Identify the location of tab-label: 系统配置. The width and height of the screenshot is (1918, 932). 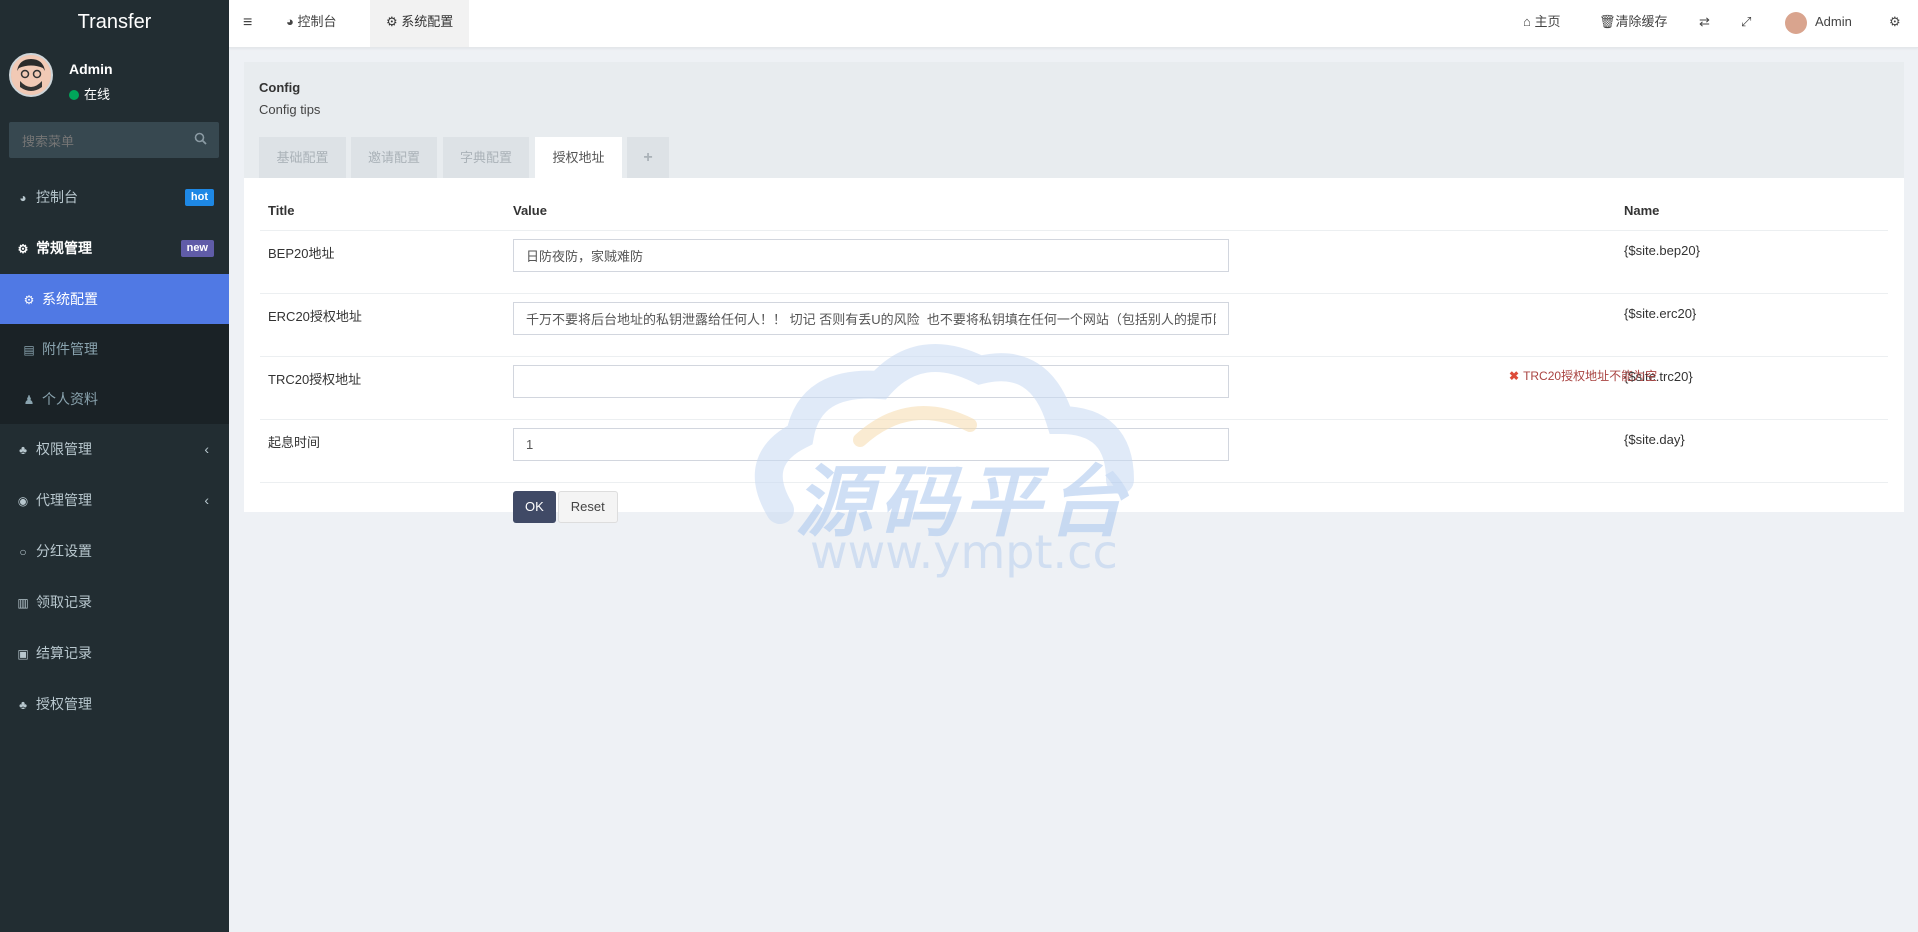
(427, 21).